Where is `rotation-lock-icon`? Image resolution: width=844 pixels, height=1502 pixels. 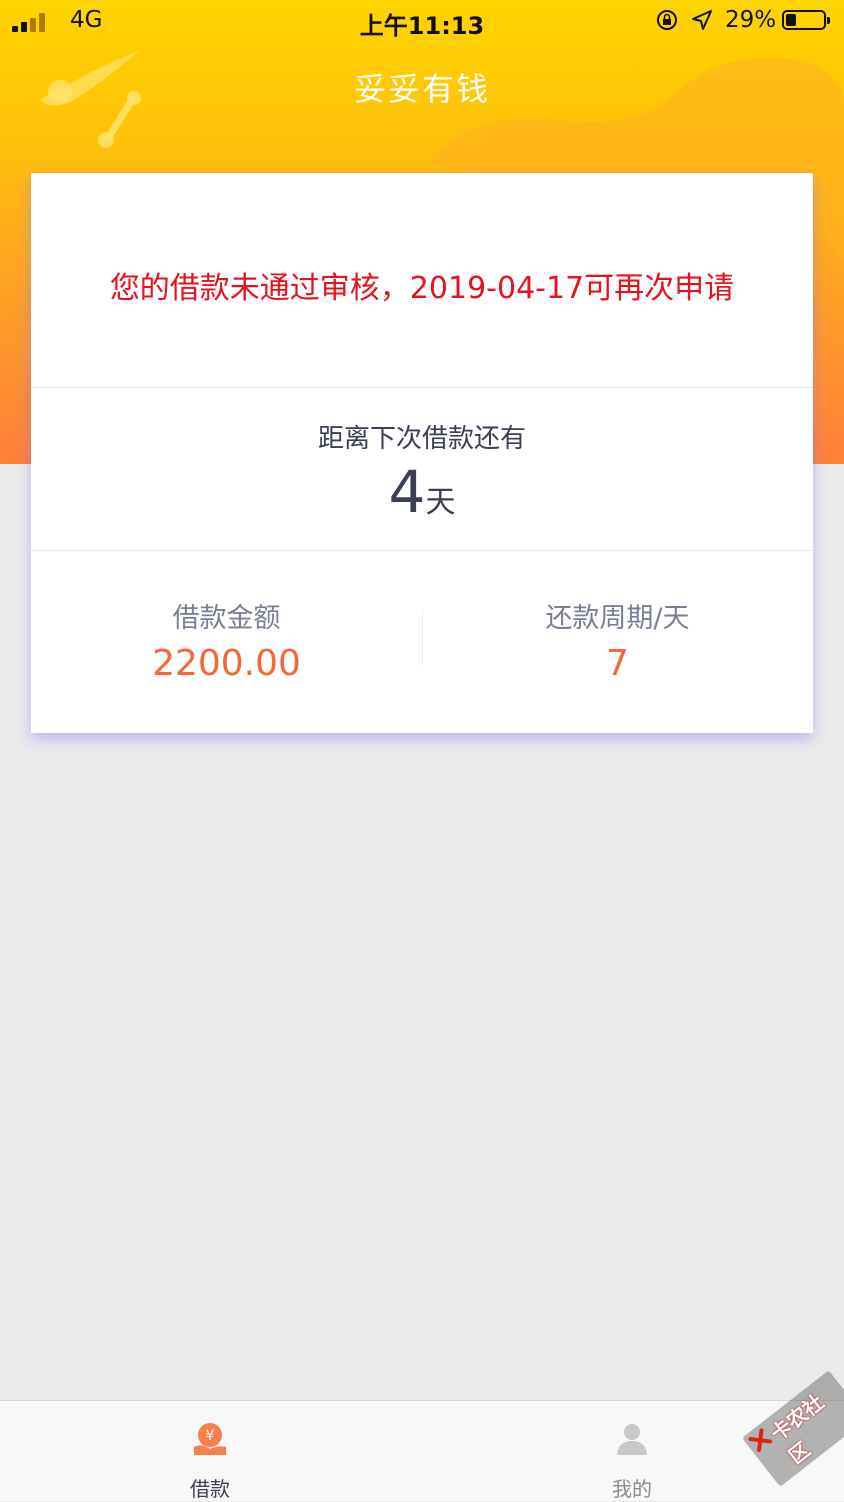 rotation-lock-icon is located at coordinates (667, 20).